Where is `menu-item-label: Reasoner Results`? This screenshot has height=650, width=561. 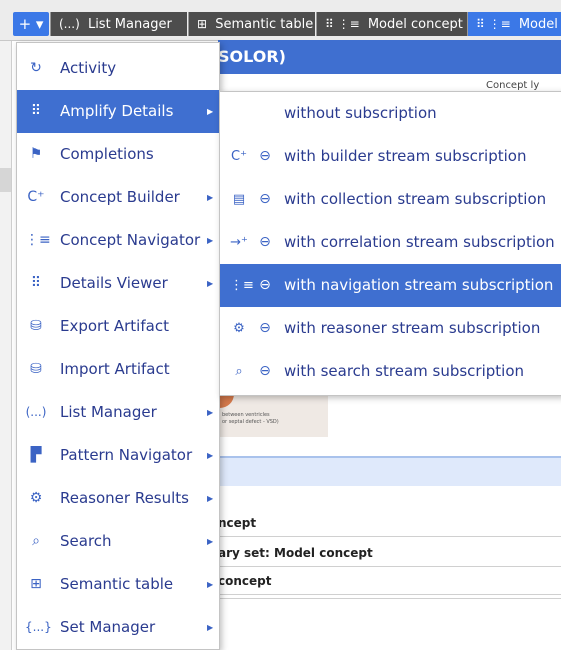 menu-item-label: Reasoner Results is located at coordinates (124, 498).